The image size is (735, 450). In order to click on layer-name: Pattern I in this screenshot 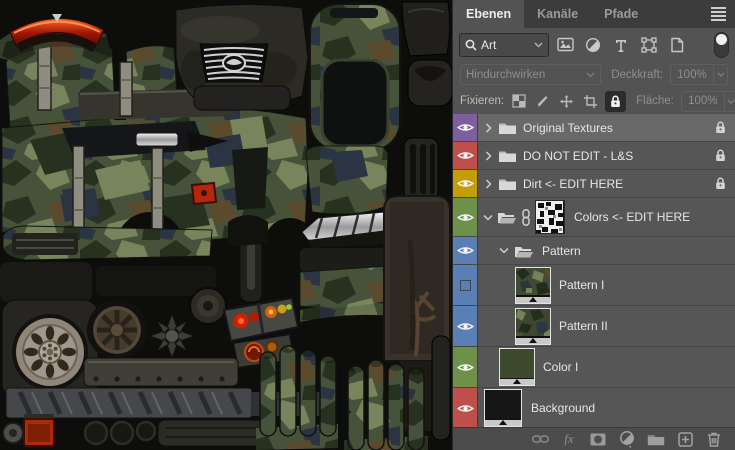, I will do `click(582, 285)`.